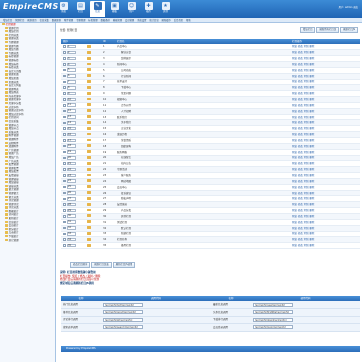 Image resolution: width=362 pixels, height=362 pixels. Describe the element at coordinates (6, 221) in the screenshot. I see `folder-icon` at that location.